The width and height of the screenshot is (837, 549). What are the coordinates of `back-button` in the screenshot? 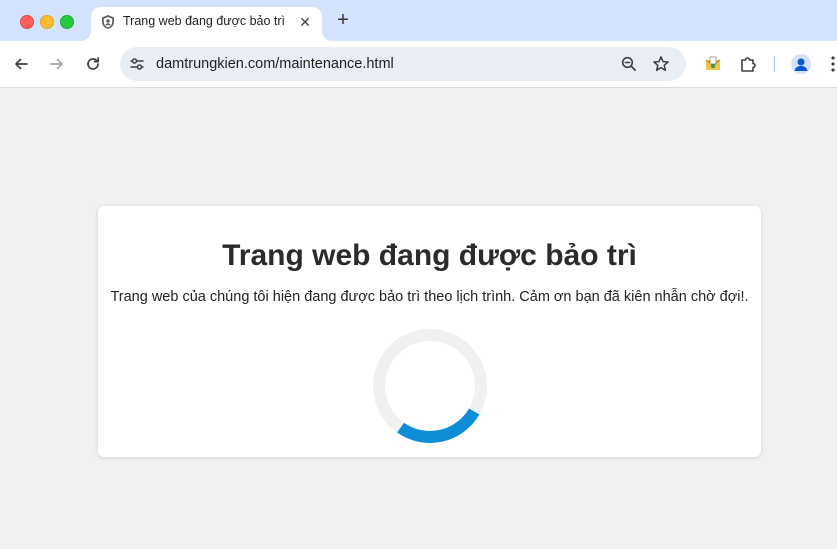 It's located at (21, 64).